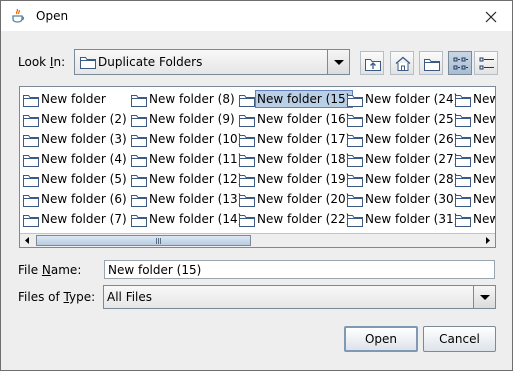  Describe the element at coordinates (338, 62) in the screenshot. I see `look-in-dropdown-button` at that location.